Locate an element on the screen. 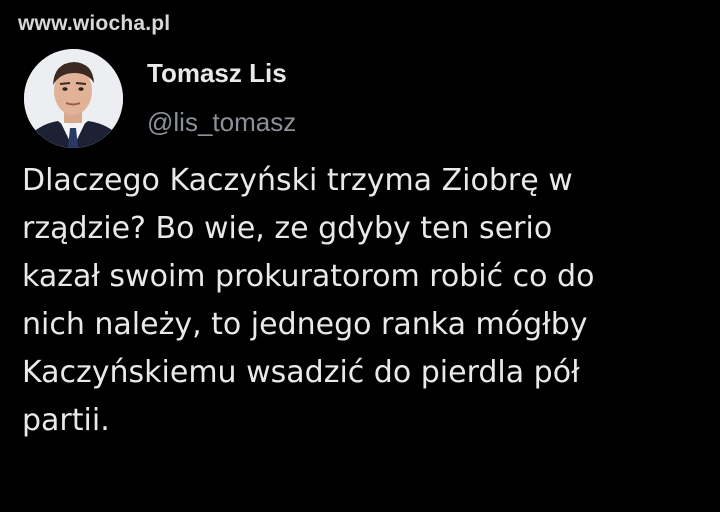  profile-photo-icon is located at coordinates (73, 98).